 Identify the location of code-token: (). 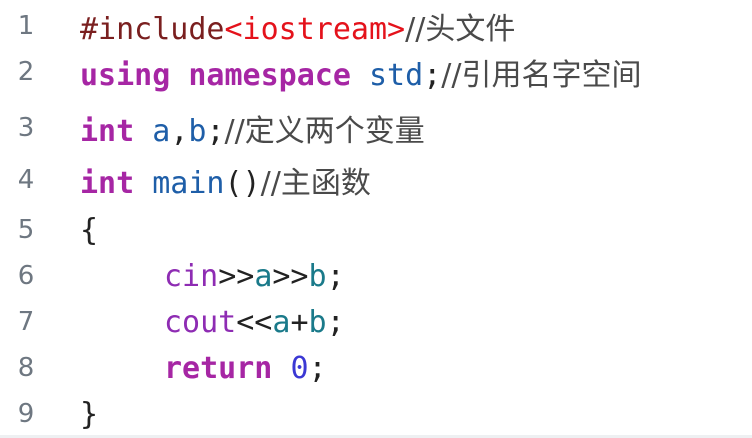
(242, 183).